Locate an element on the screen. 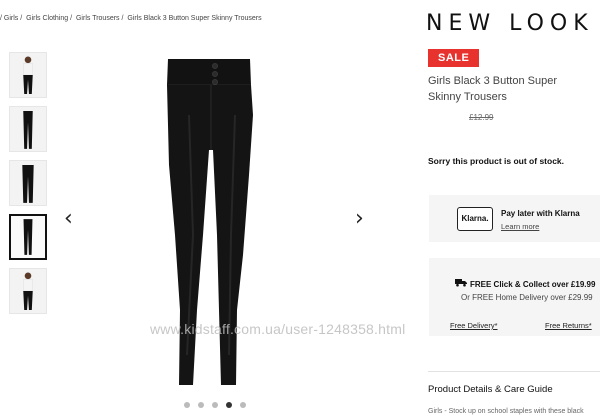  klarna-logo: Klarna. is located at coordinates (475, 219).